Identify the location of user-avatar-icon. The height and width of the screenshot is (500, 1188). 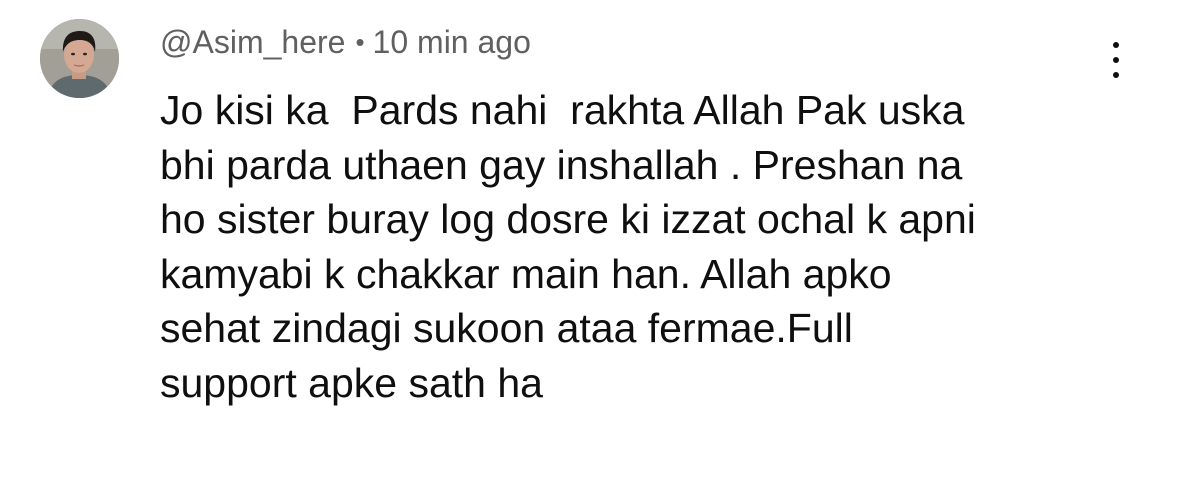
(79, 58).